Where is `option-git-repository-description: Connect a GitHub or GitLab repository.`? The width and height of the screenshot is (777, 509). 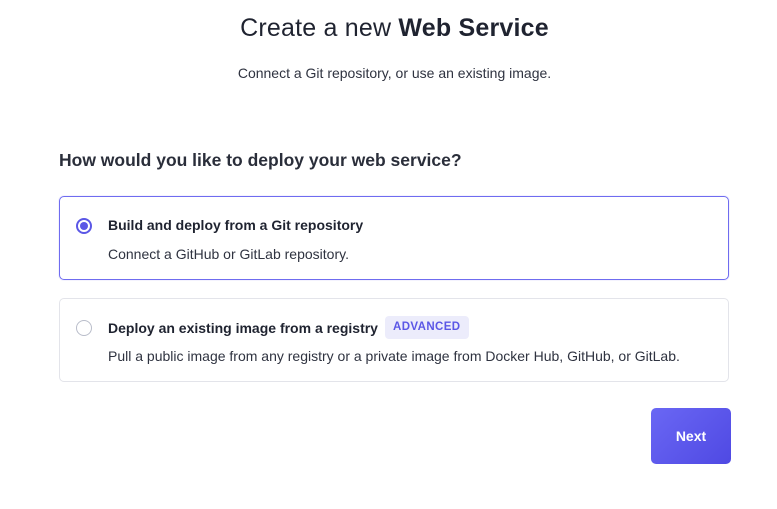 option-git-repository-description: Connect a GitHub or GitLab repository. is located at coordinates (228, 254).